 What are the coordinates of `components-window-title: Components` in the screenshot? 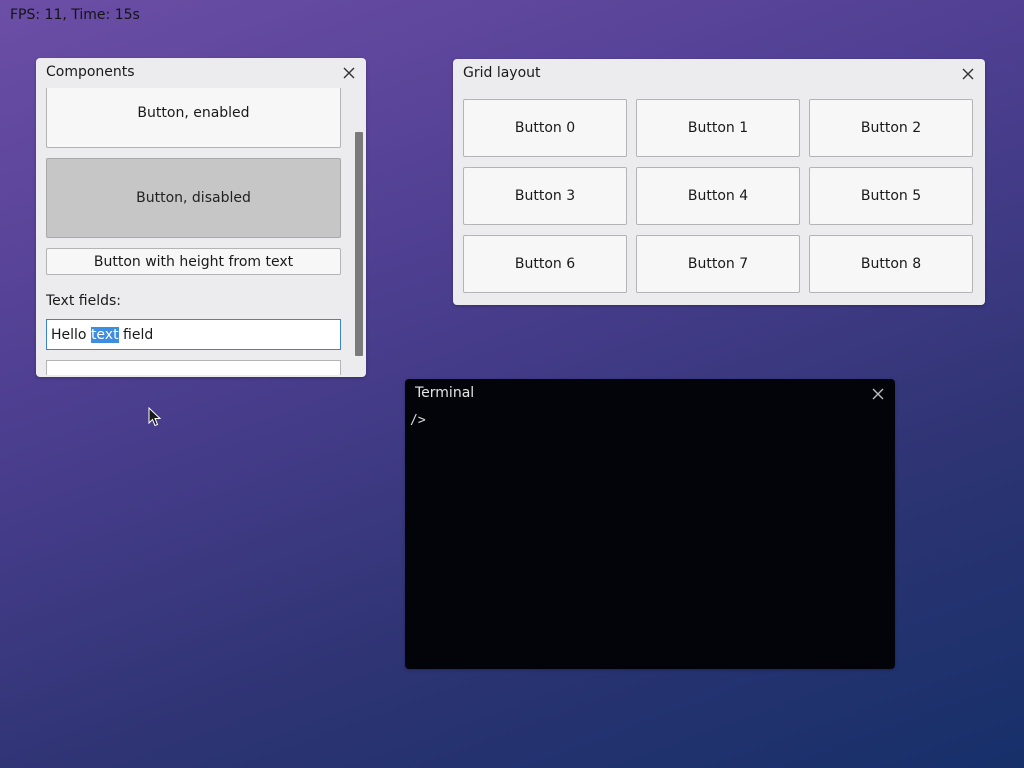 It's located at (90, 72).